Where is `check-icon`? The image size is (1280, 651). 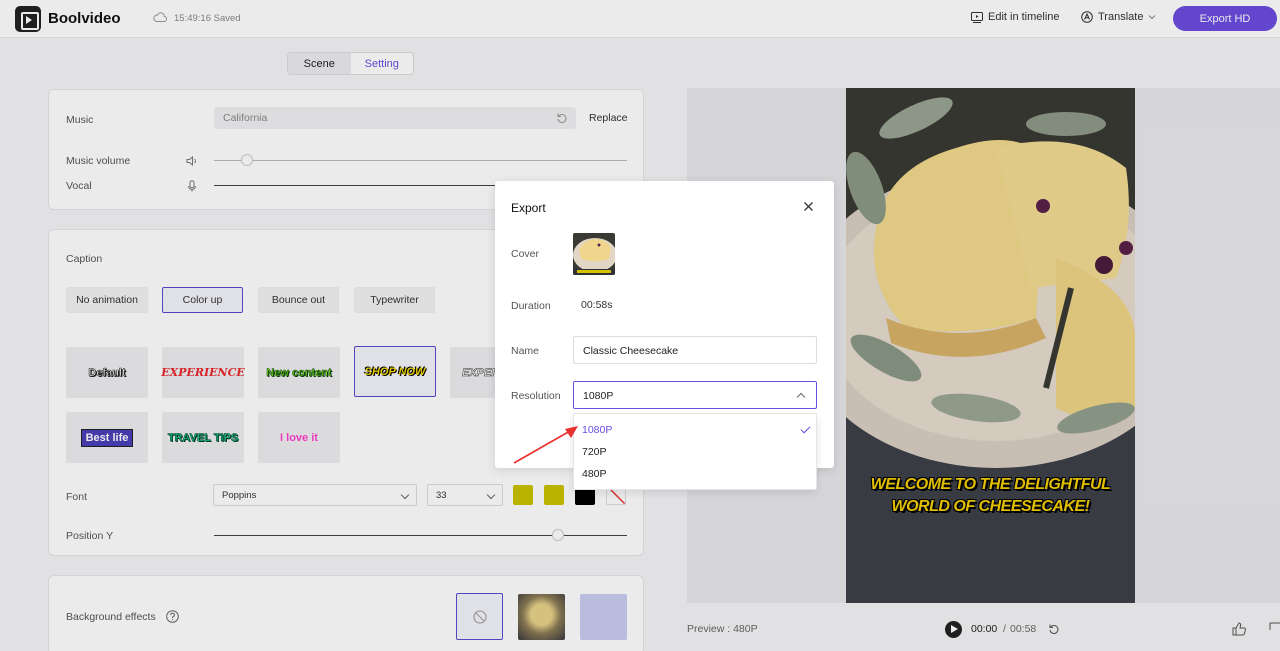
check-icon is located at coordinates (805, 428).